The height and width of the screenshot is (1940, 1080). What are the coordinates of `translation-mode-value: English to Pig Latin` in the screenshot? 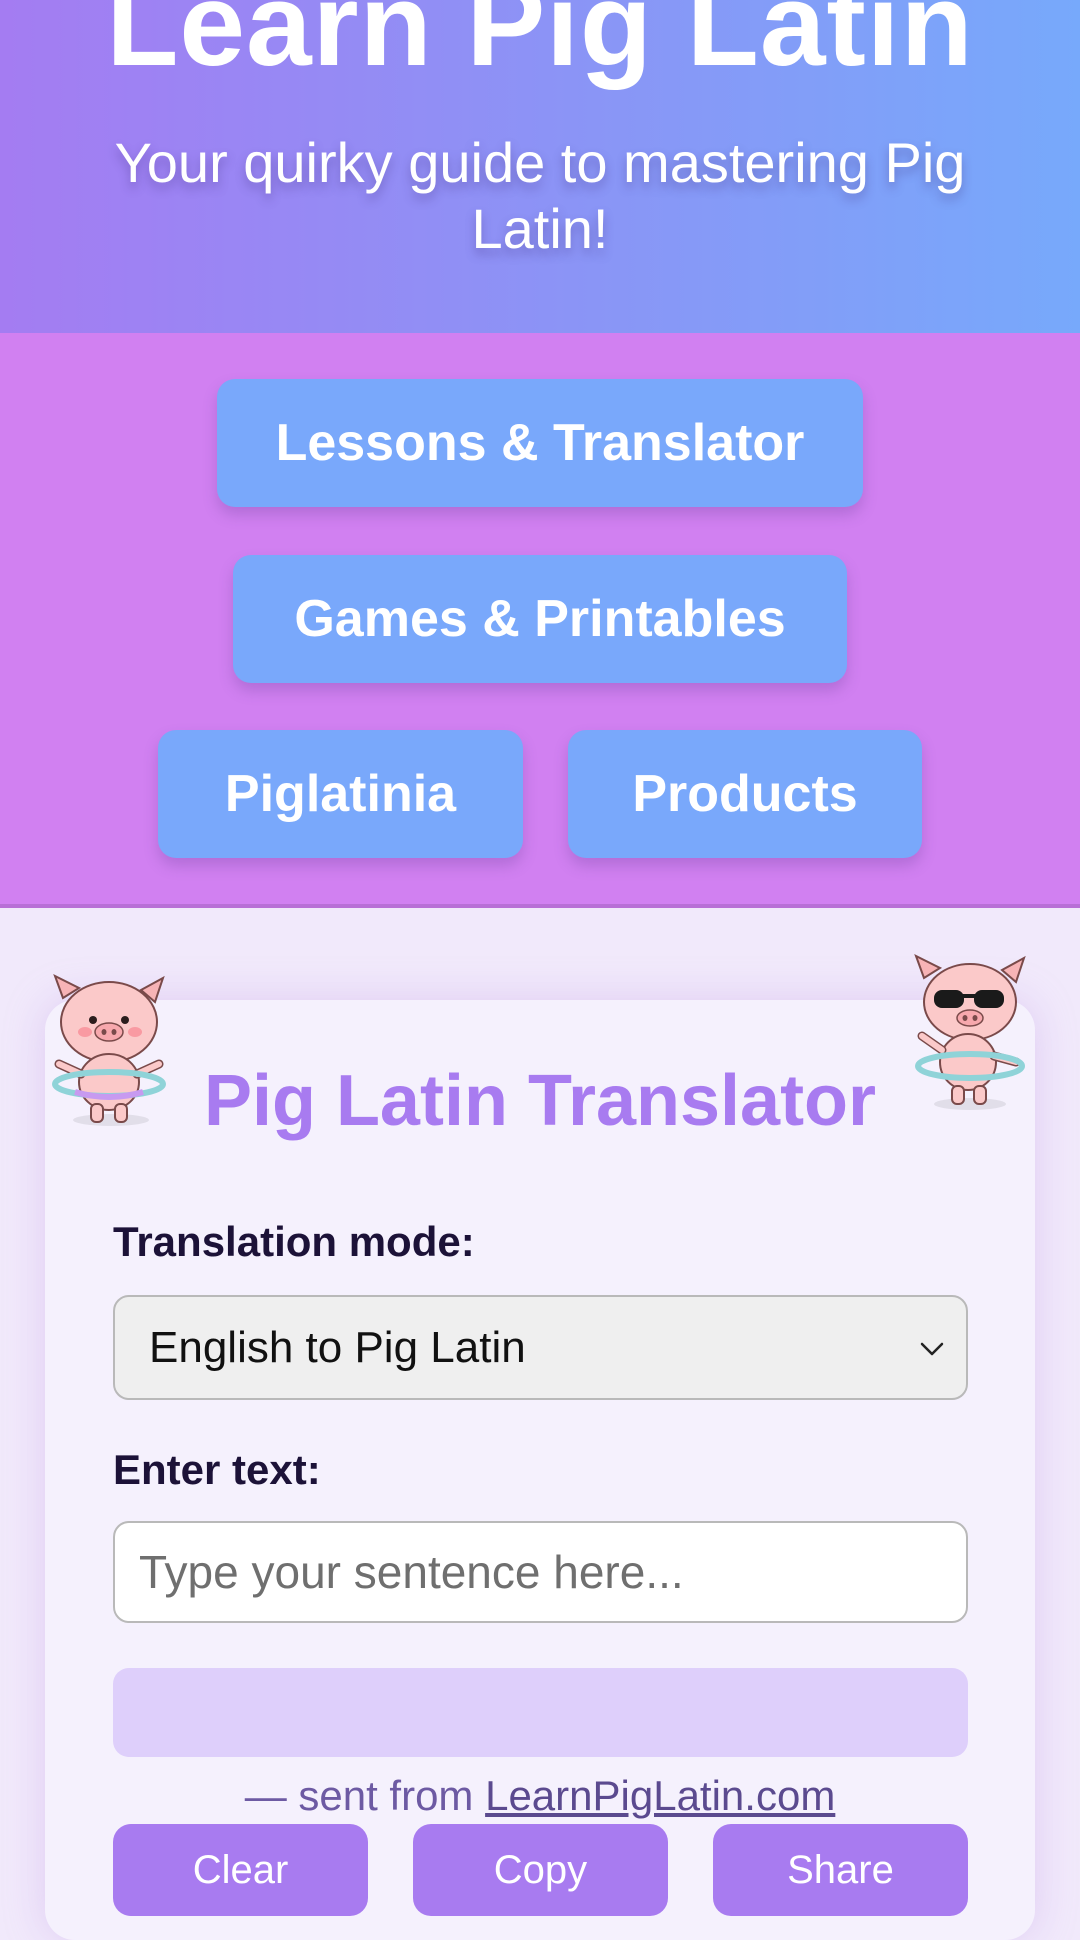 It's located at (337, 1347).